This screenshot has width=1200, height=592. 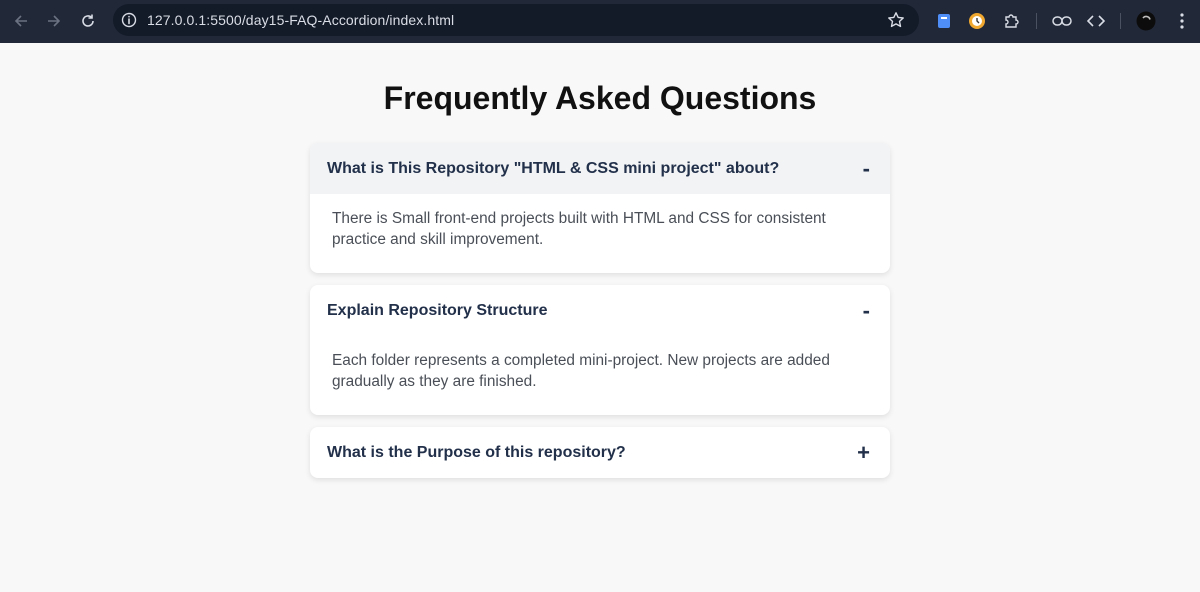 I want to click on kebab-menu-icon, so click(x=1182, y=21).